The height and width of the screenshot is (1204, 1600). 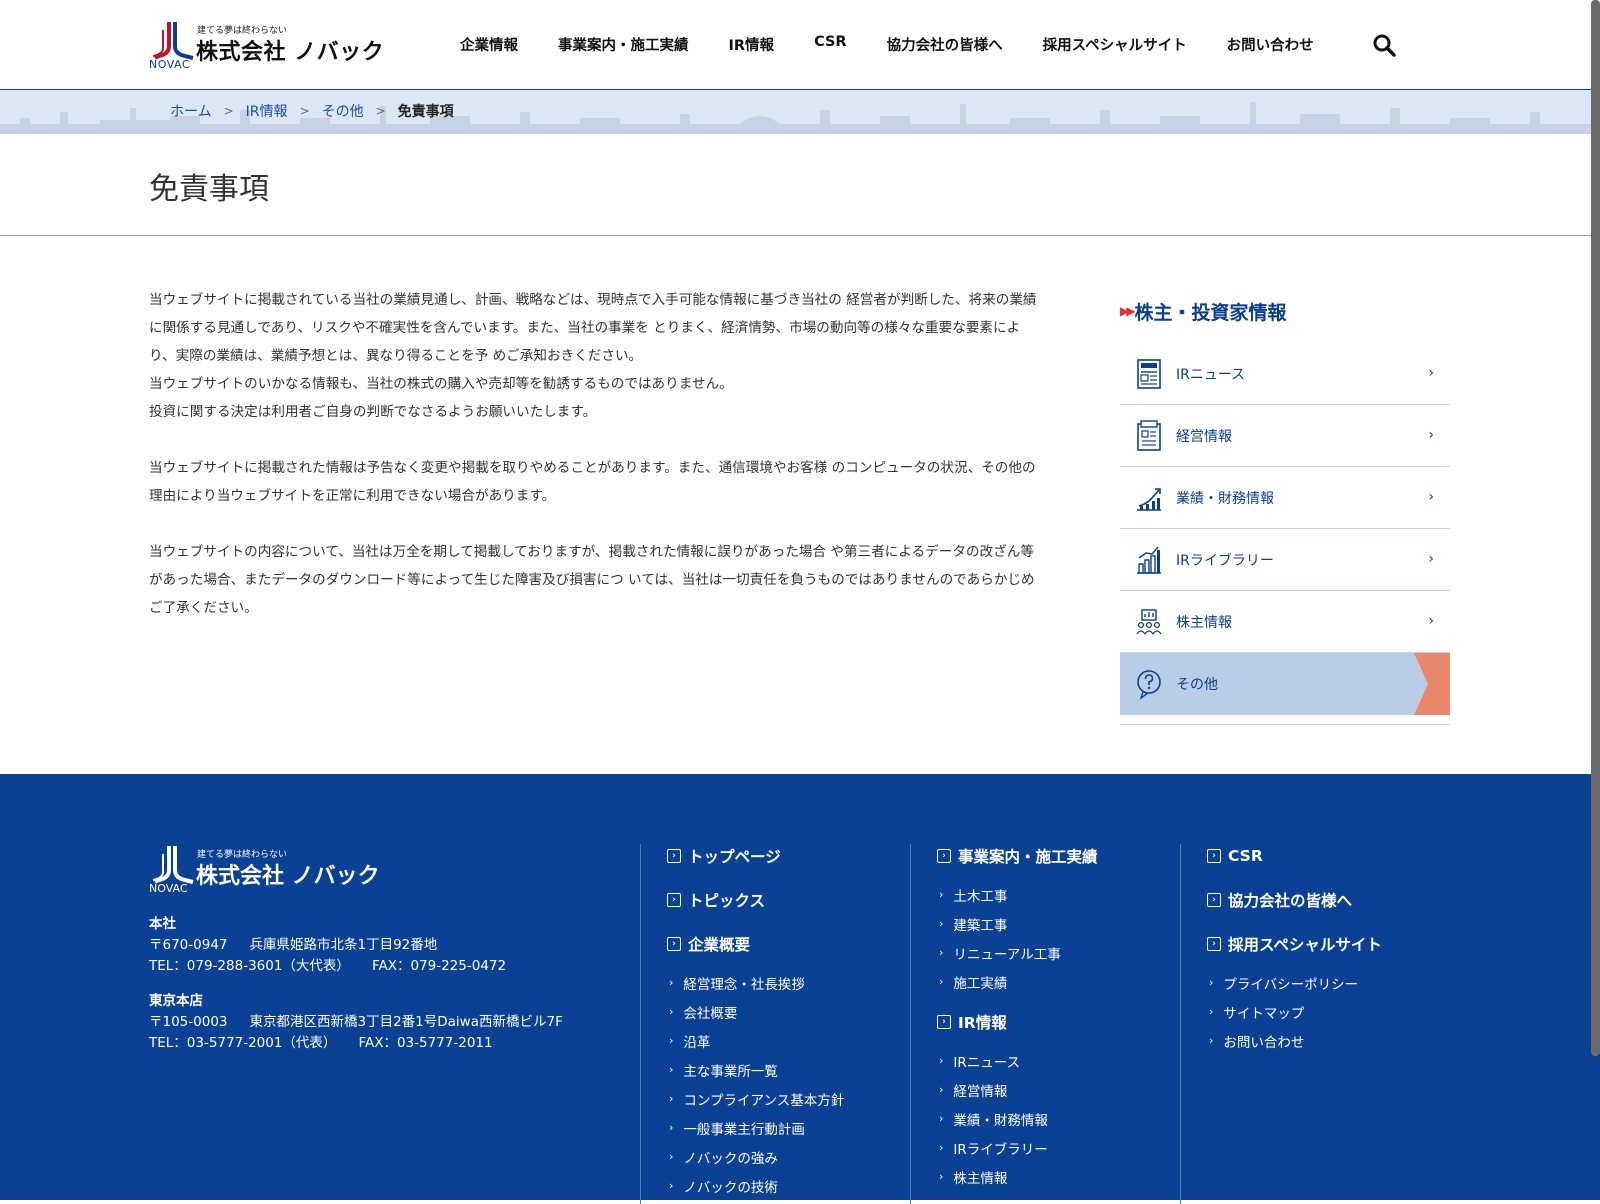 I want to click on office-tel: TEL：03-5777-2001（代表）, so click(x=243, y=1043).